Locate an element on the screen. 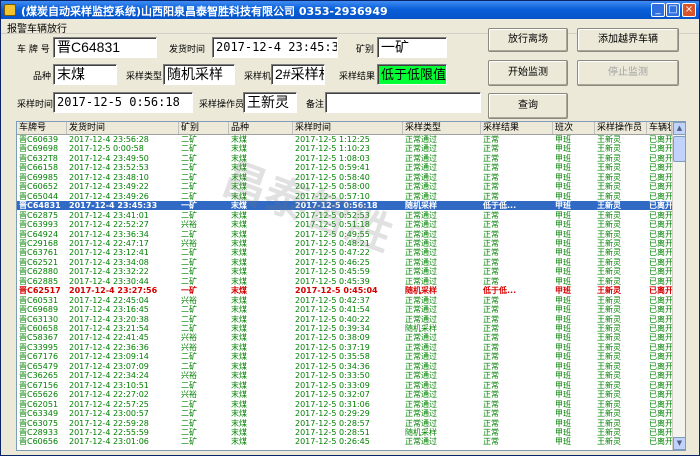  table-cell-plate: 晋C28933 is located at coordinates (39, 432).